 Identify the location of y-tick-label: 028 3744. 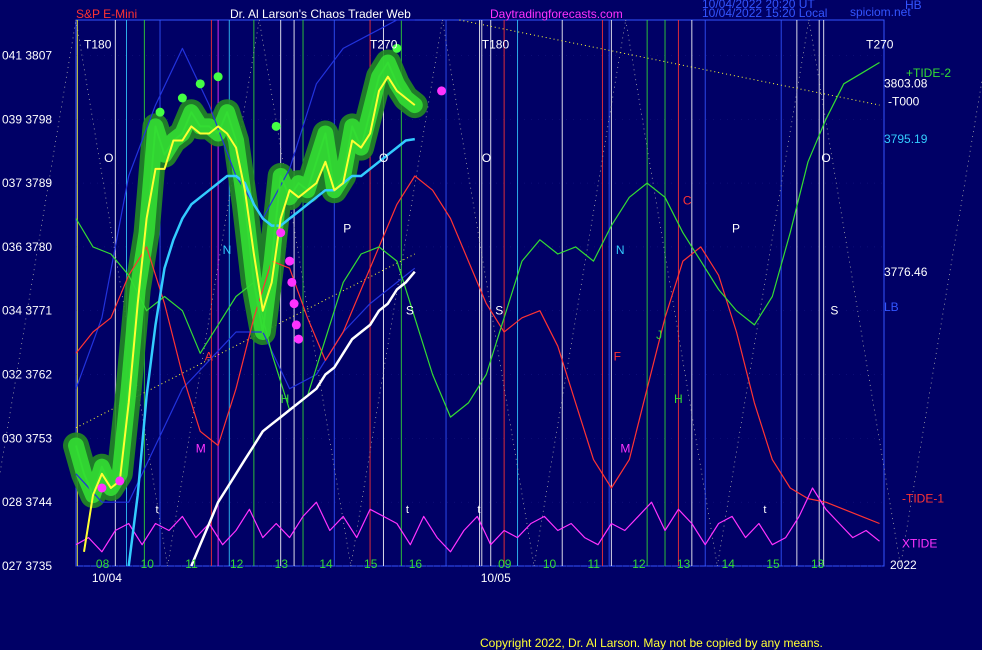
(27, 502).